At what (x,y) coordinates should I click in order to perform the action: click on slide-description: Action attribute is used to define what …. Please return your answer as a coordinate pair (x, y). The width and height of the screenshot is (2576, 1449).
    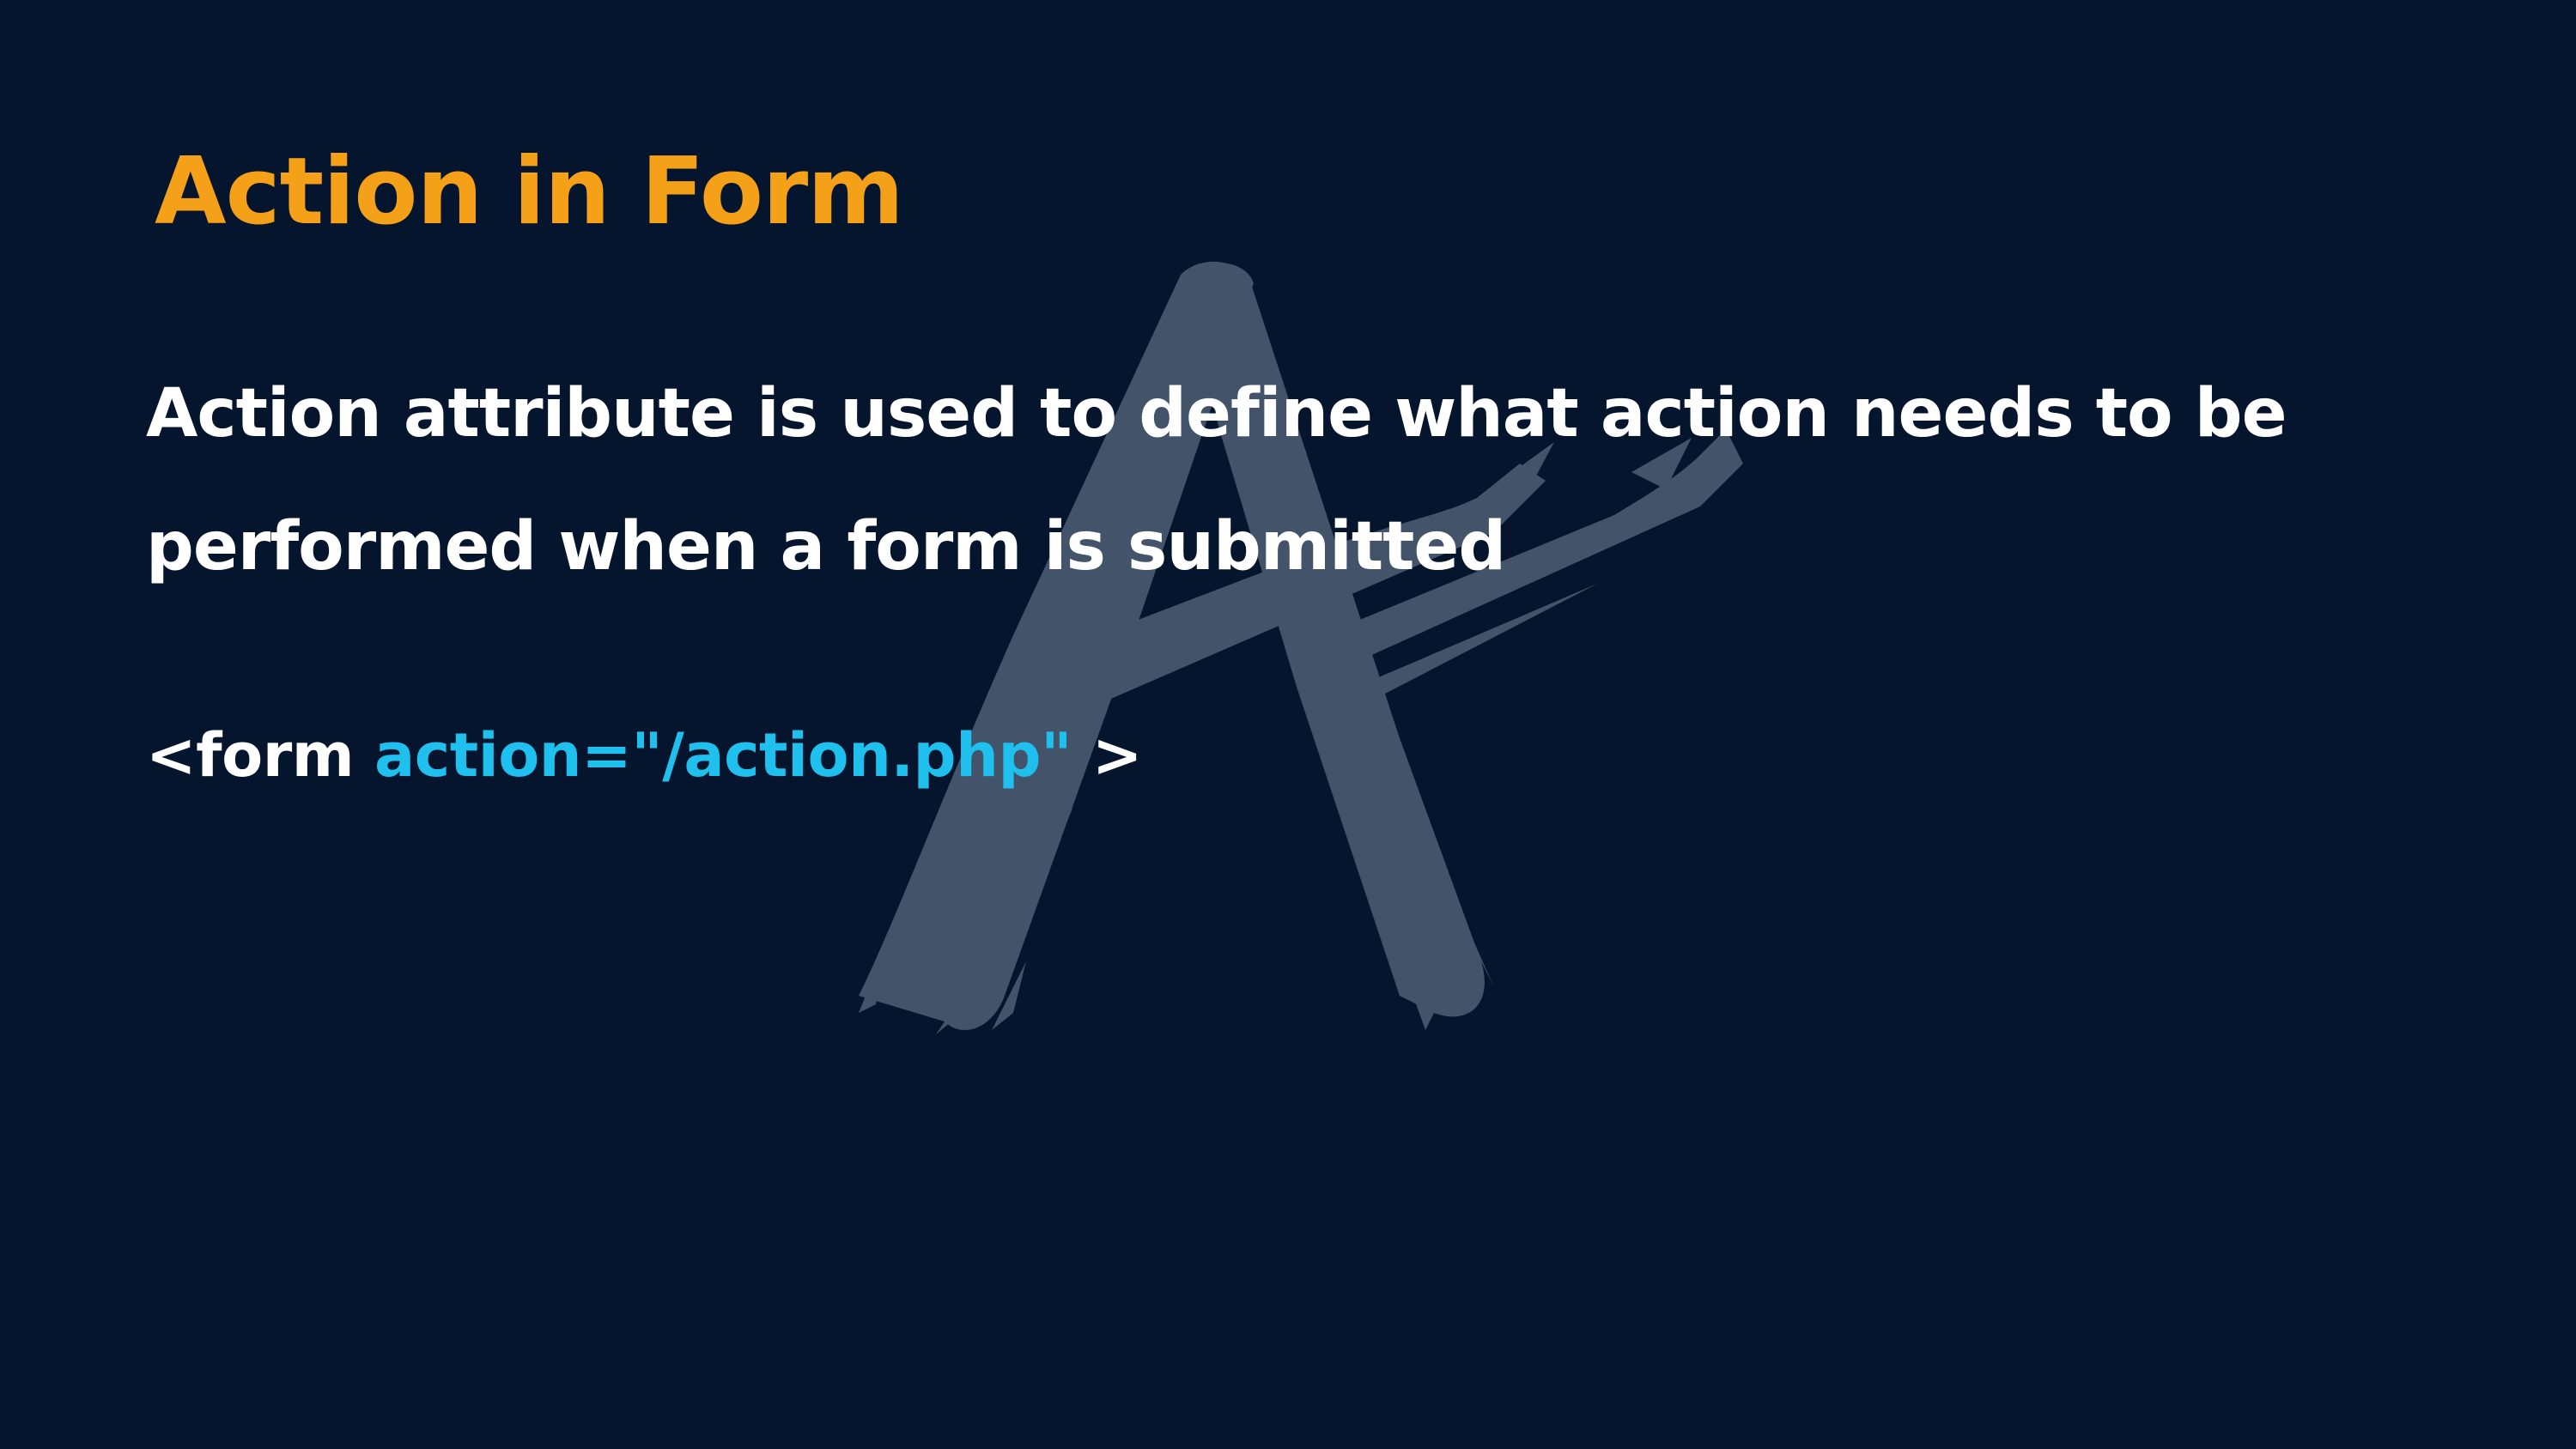
    Looking at the image, I should click on (1217, 480).